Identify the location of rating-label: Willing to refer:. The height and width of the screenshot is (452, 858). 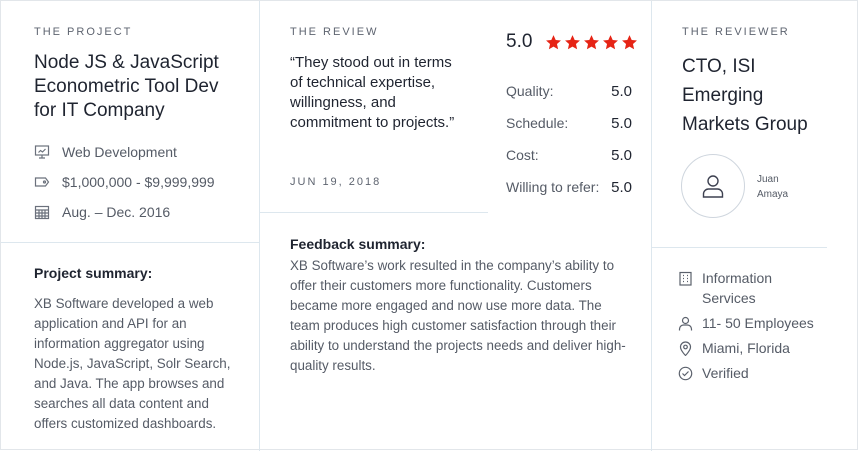
(553, 187).